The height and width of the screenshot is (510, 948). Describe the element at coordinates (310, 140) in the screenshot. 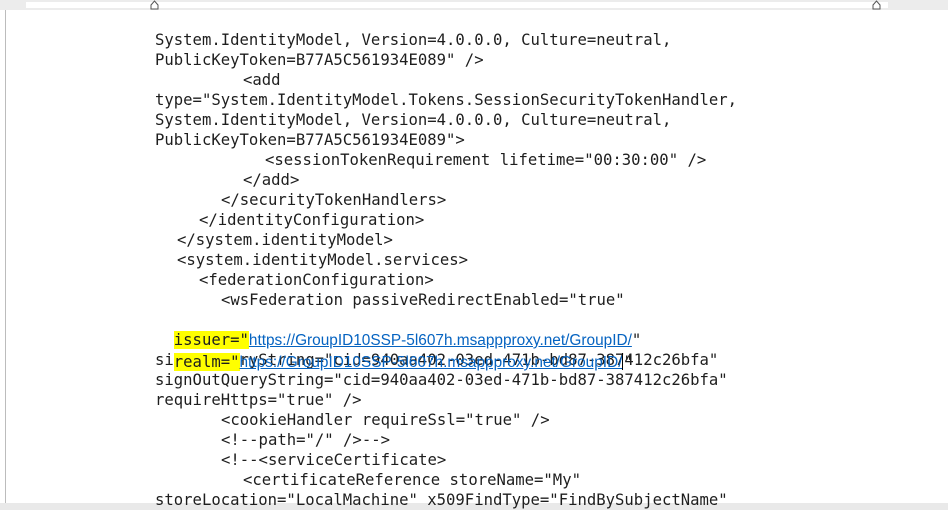

I see `code-line: PublicKeyToken=B77A5C561934E089">` at that location.